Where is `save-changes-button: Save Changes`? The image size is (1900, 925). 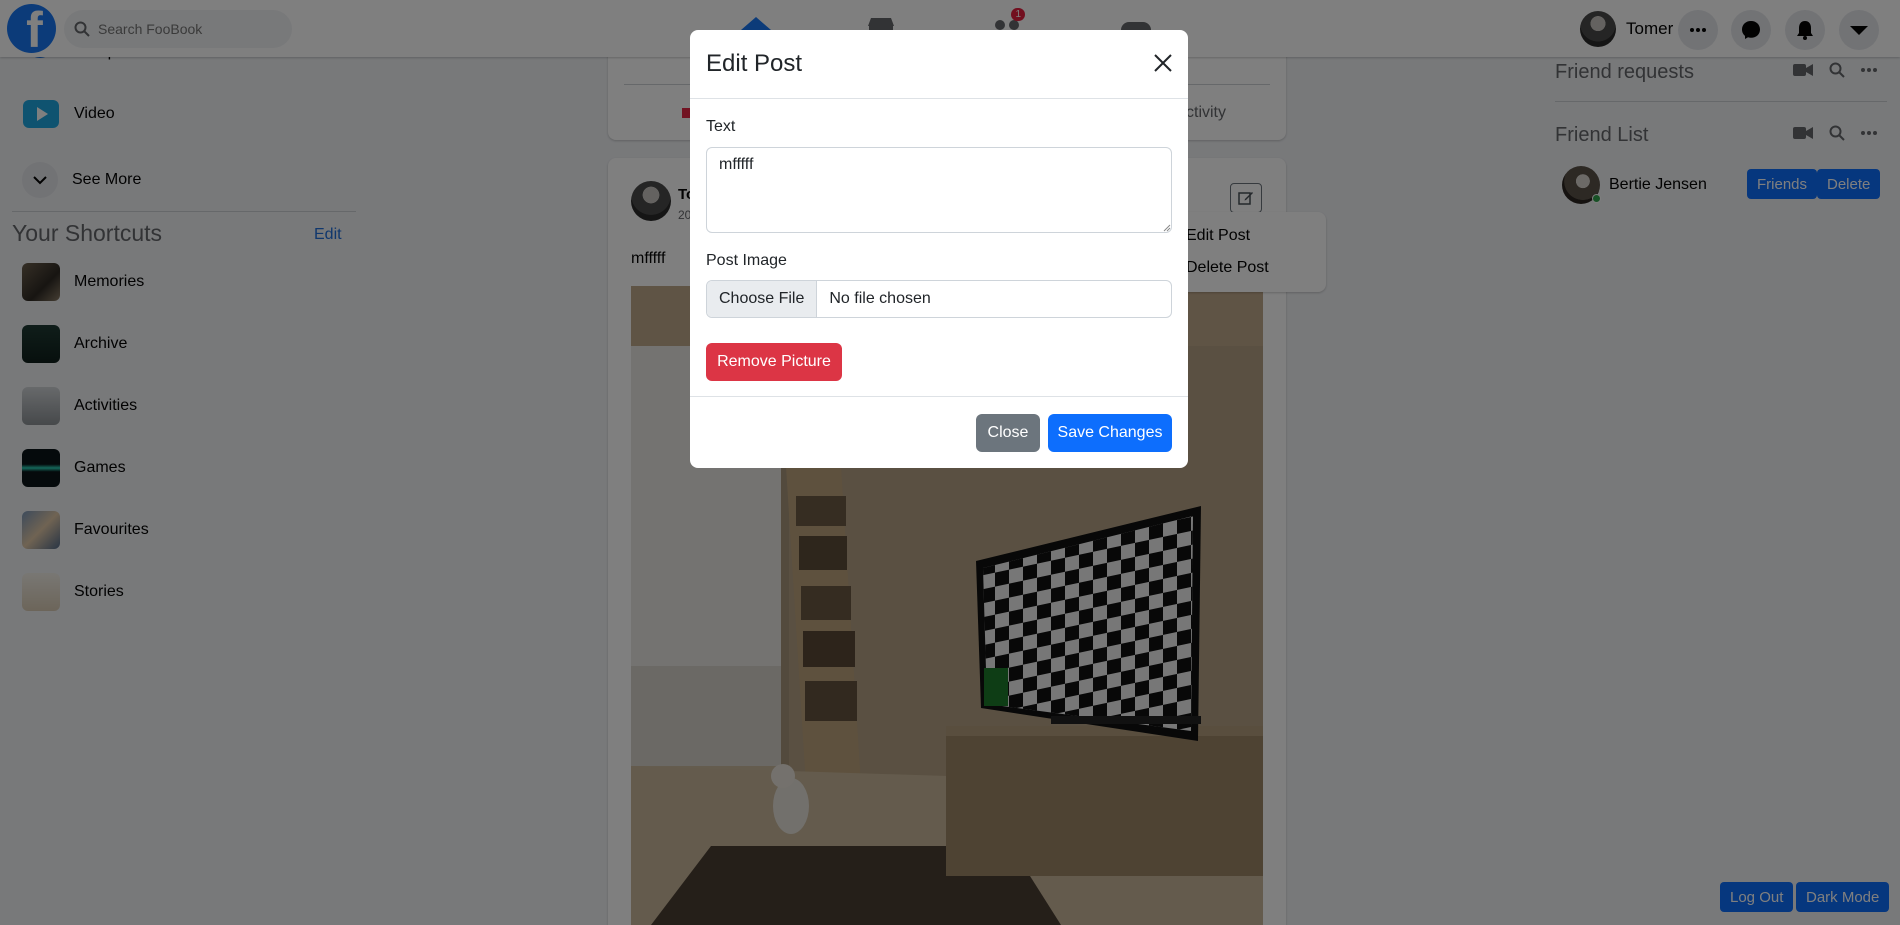 save-changes-button: Save Changes is located at coordinates (1110, 433).